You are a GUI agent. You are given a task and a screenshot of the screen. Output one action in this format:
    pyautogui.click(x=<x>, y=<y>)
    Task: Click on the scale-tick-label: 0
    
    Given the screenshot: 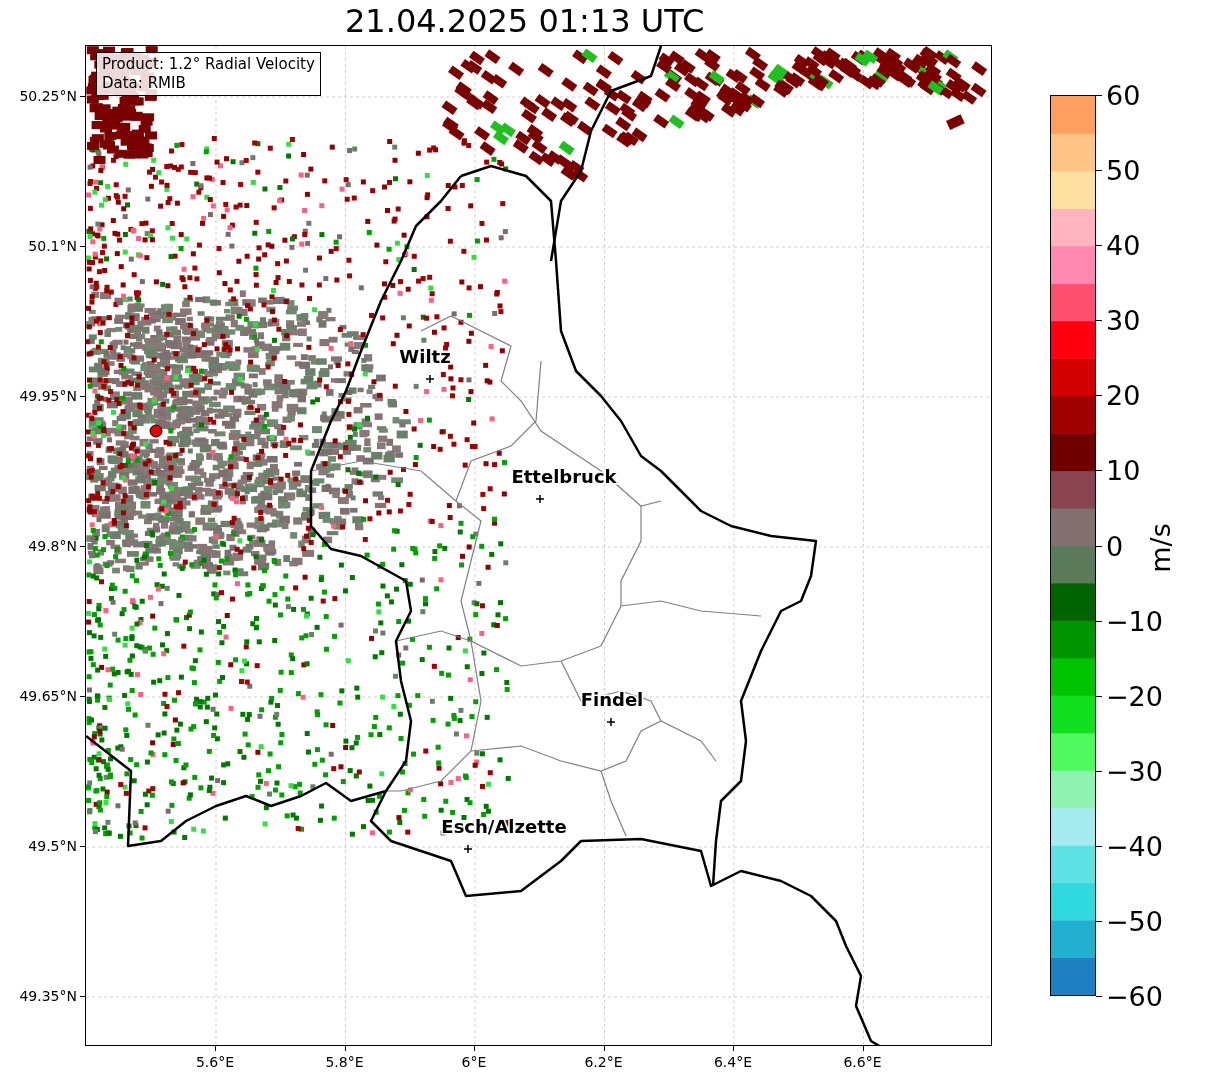 What is the action you would take?
    pyautogui.click(x=1115, y=545)
    